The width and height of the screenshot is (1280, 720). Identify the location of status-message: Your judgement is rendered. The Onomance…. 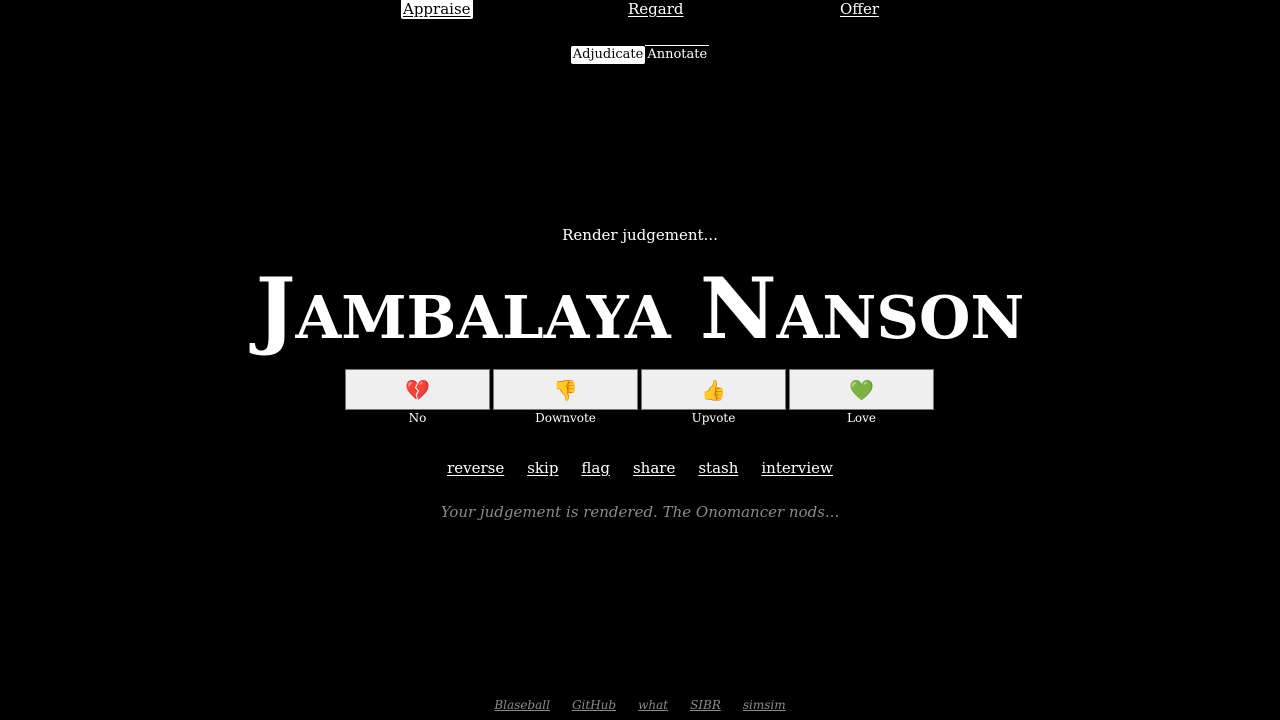
(640, 512).